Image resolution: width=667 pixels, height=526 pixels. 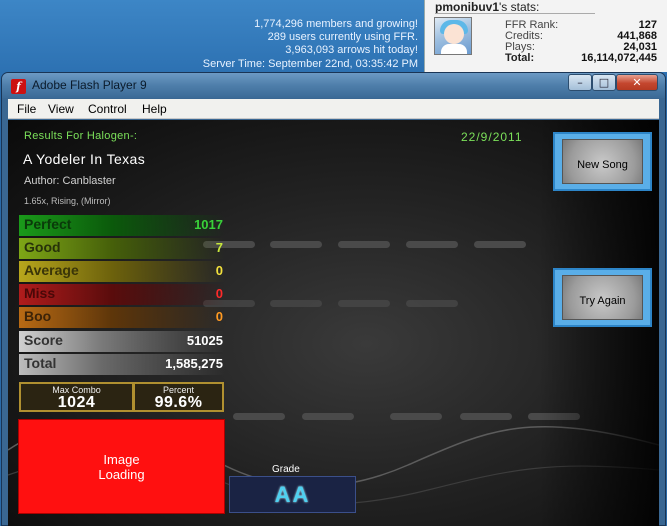 What do you see at coordinates (122, 271) in the screenshot?
I see `judgement-average: Average 0` at bounding box center [122, 271].